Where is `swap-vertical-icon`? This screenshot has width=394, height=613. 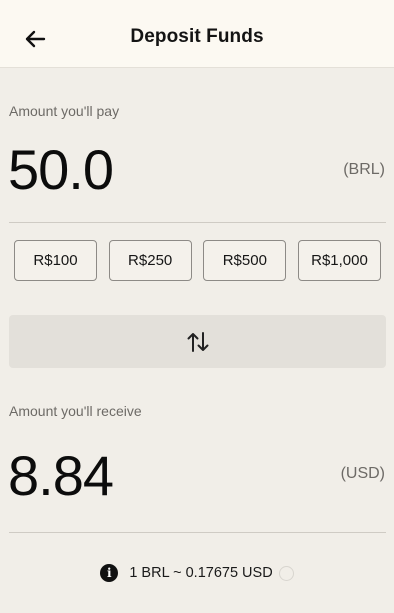
swap-vertical-icon is located at coordinates (197, 341).